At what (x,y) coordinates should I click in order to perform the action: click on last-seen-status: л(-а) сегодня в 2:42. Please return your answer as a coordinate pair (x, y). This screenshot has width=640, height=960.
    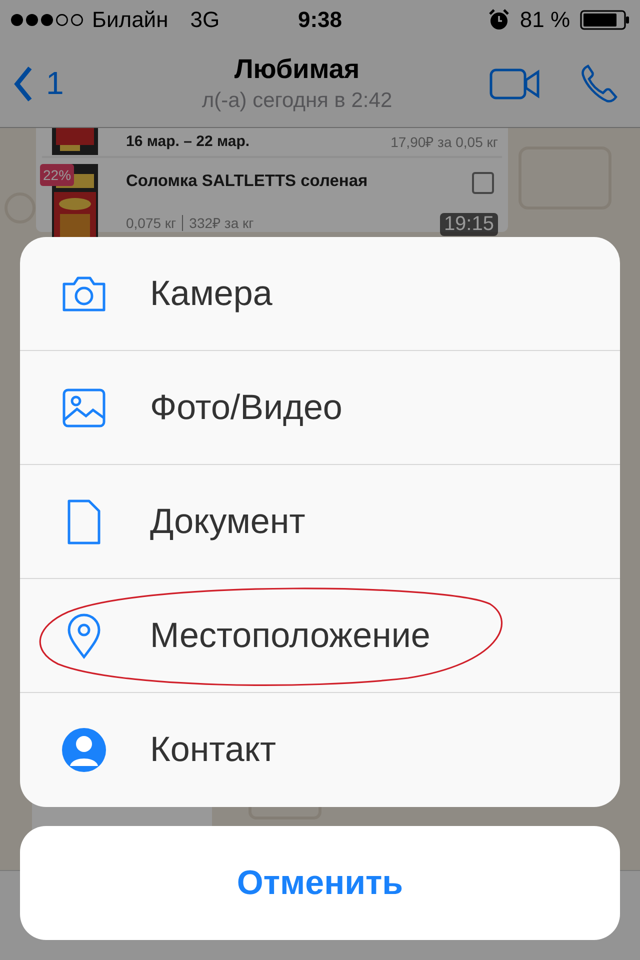
    Looking at the image, I should click on (297, 101).